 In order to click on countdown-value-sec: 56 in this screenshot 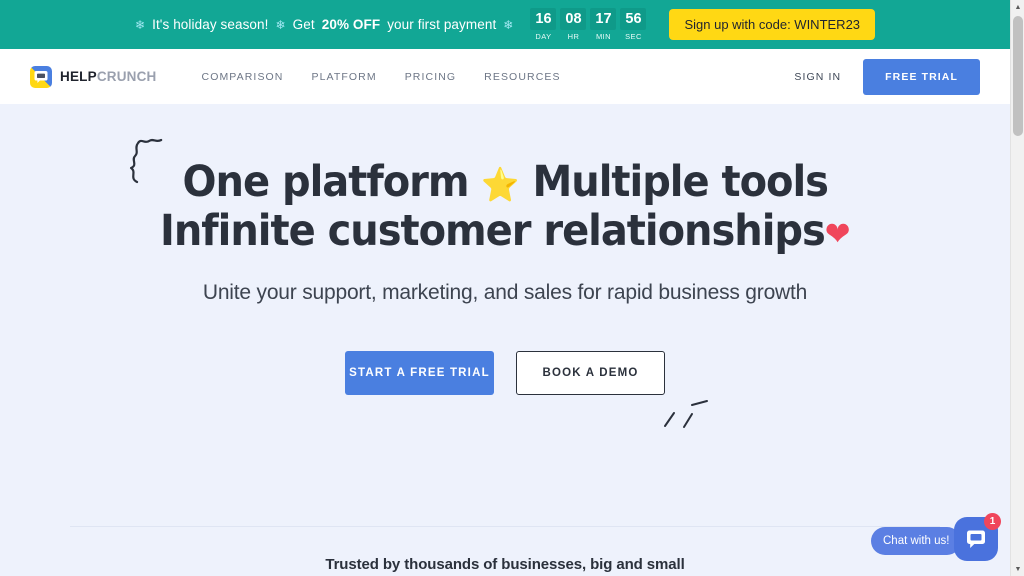, I will do `click(633, 19)`.